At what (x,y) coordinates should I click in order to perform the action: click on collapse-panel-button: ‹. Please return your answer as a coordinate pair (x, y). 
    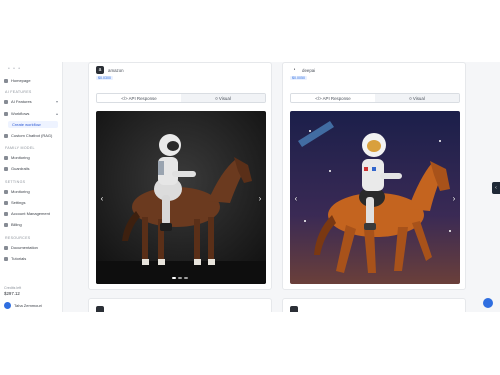
    Looking at the image, I should click on (496, 188).